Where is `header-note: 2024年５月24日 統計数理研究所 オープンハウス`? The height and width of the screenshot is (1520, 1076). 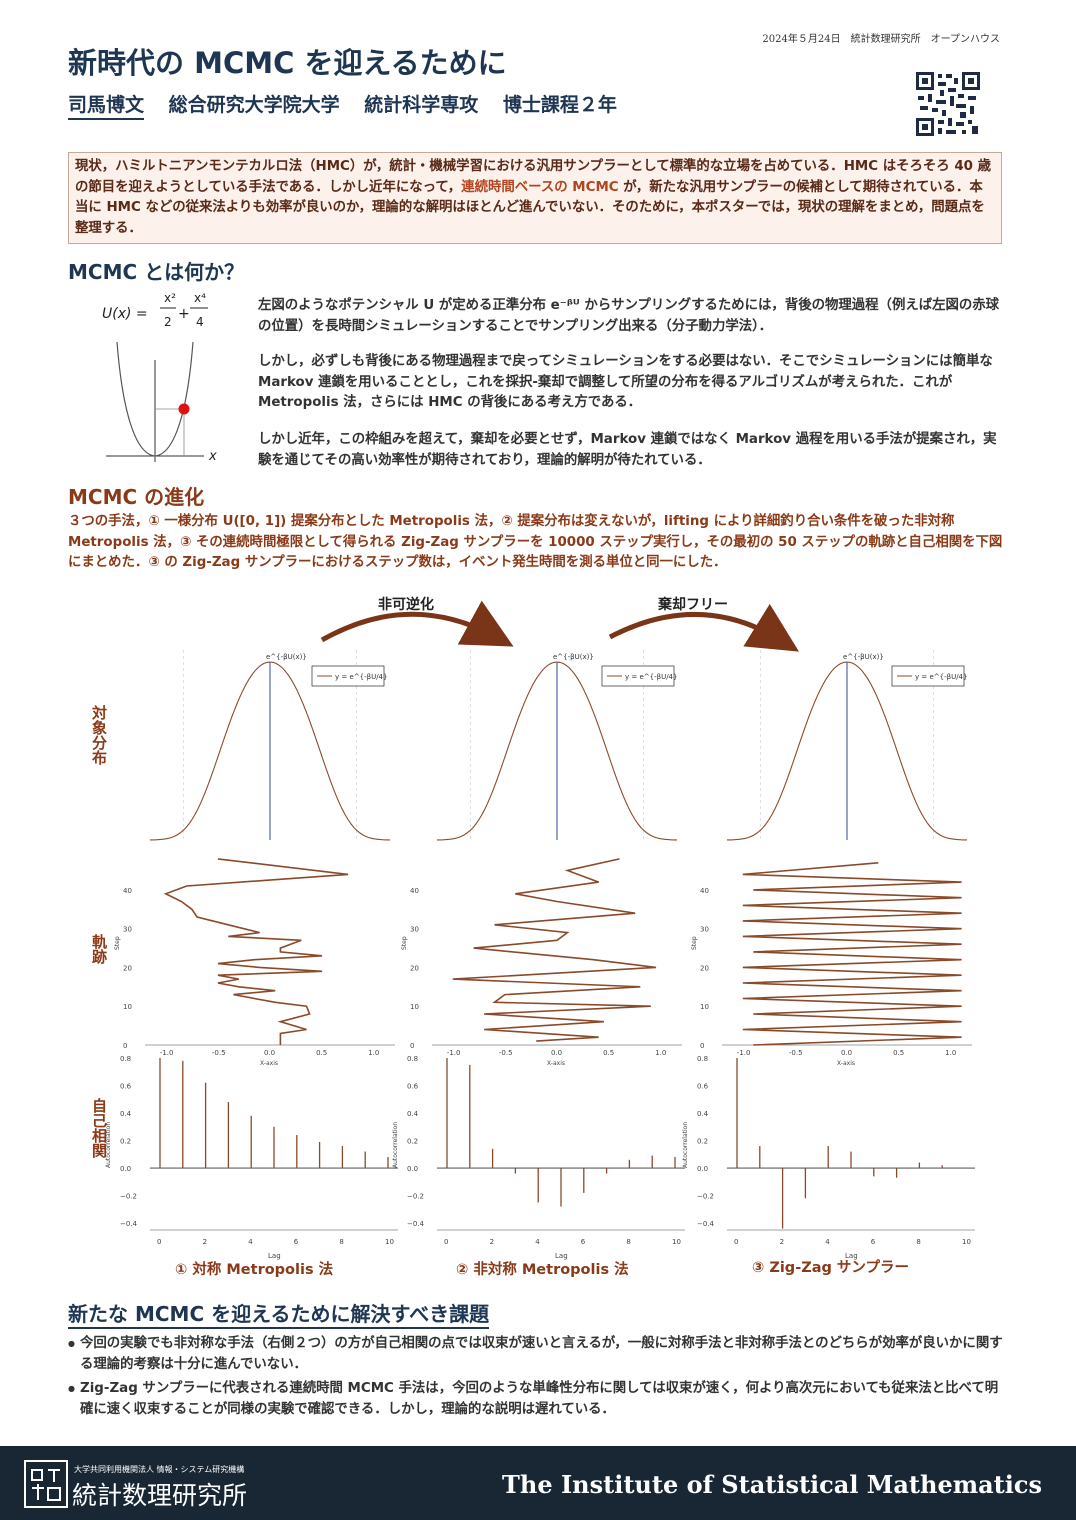 header-note: 2024年５月24日 統計数理研究所 オープンハウス is located at coordinates (881, 39).